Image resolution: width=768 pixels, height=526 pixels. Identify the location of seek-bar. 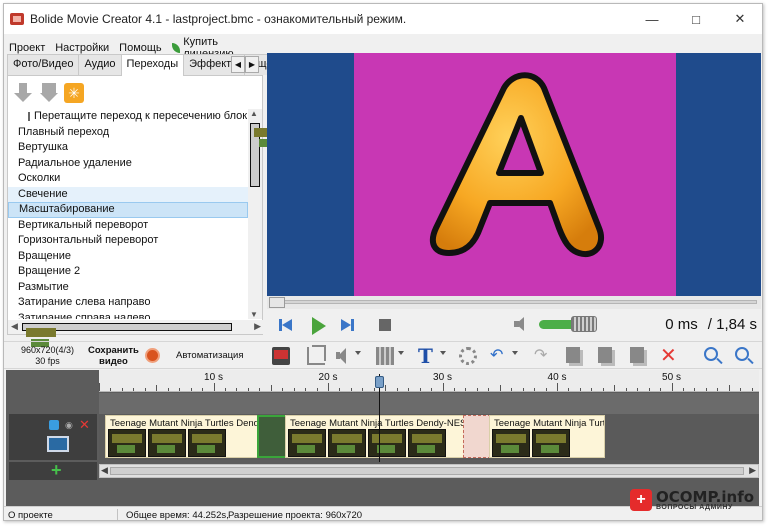
(514, 302).